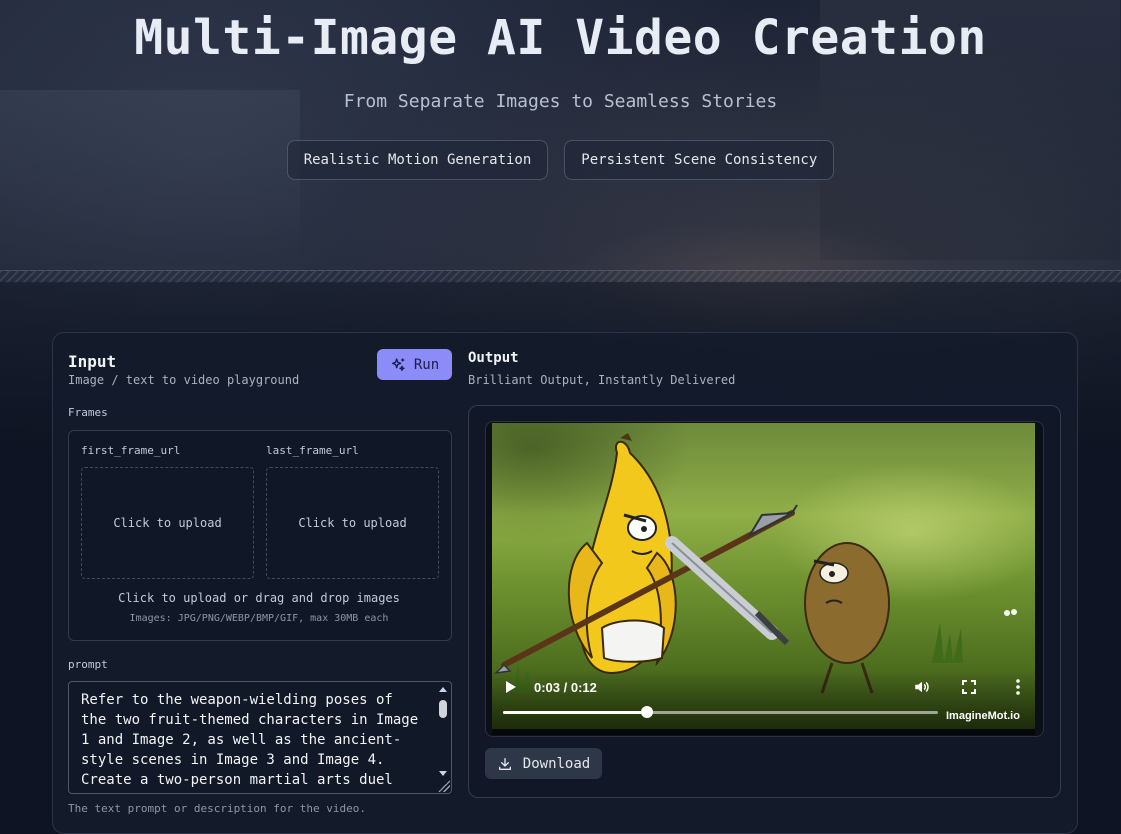  Describe the element at coordinates (312, 450) in the screenshot. I see `last-frame-label: last_frame_url` at that location.